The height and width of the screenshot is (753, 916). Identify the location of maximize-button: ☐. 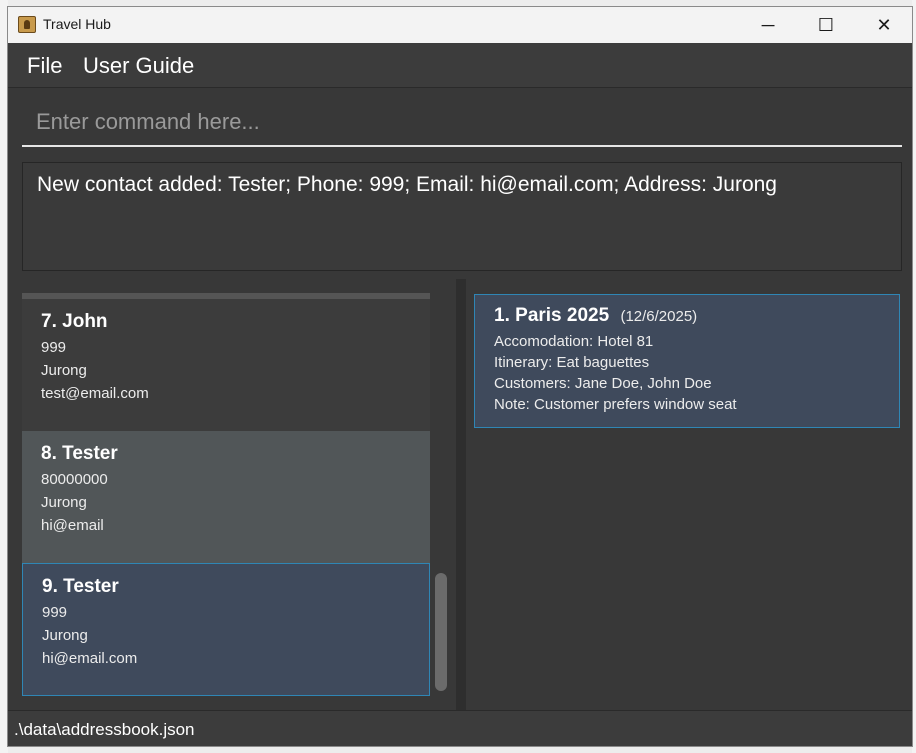
(826, 25).